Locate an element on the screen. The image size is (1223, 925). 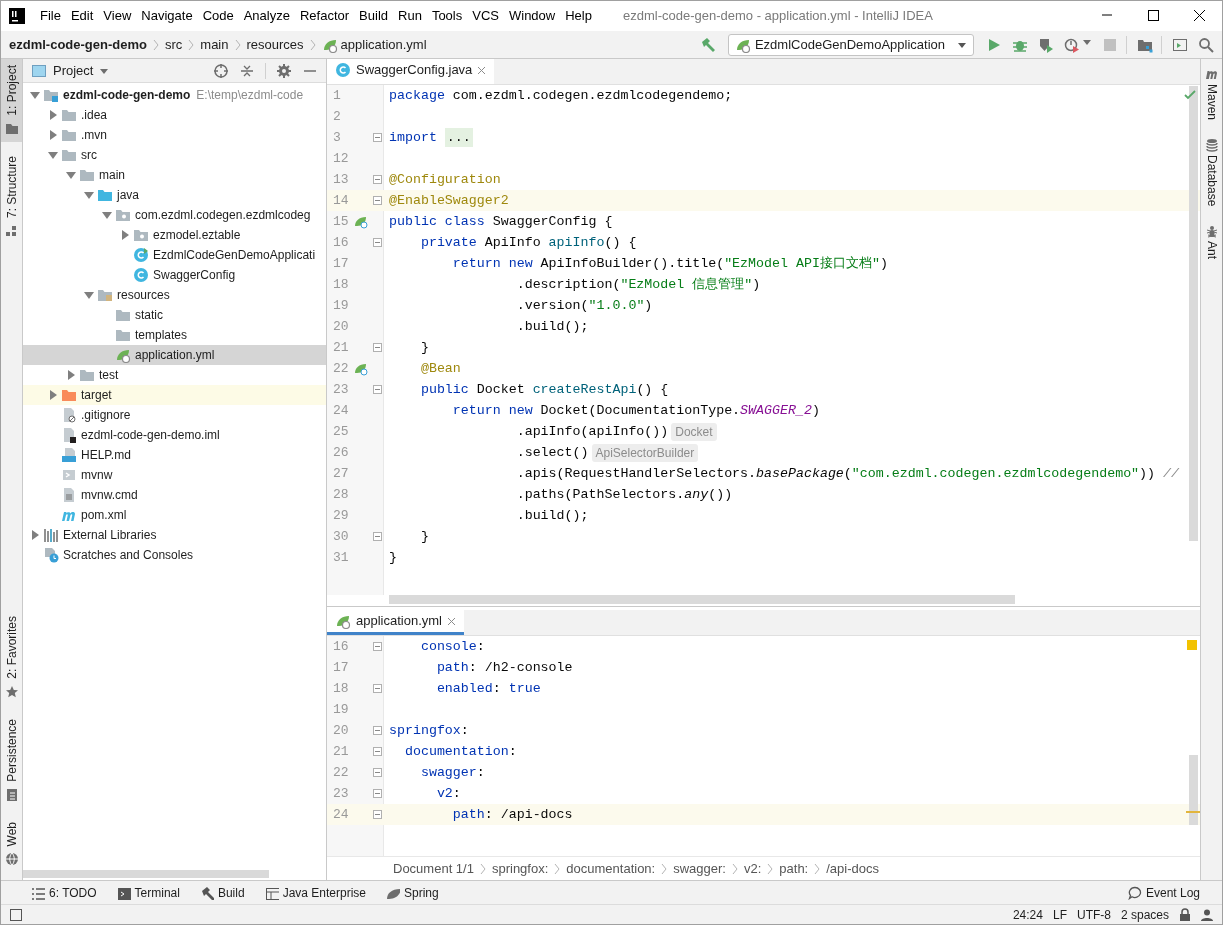
menu-item: Window is located at coordinates (532, 16).